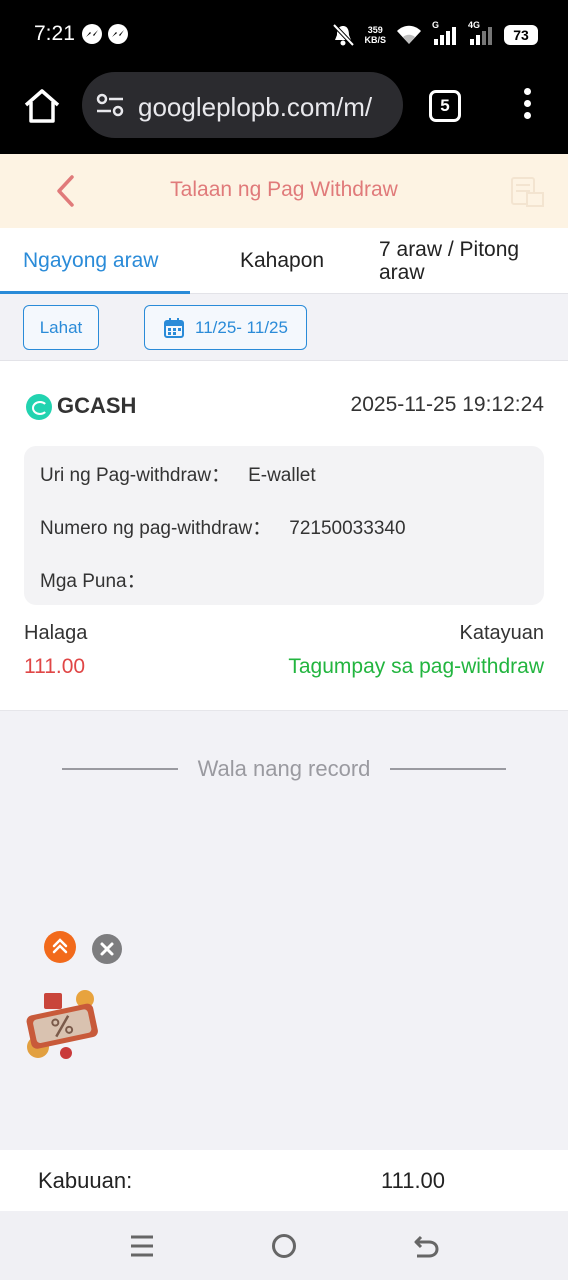 Image resolution: width=568 pixels, height=1280 pixels. I want to click on wifi-icon, so click(409, 34).